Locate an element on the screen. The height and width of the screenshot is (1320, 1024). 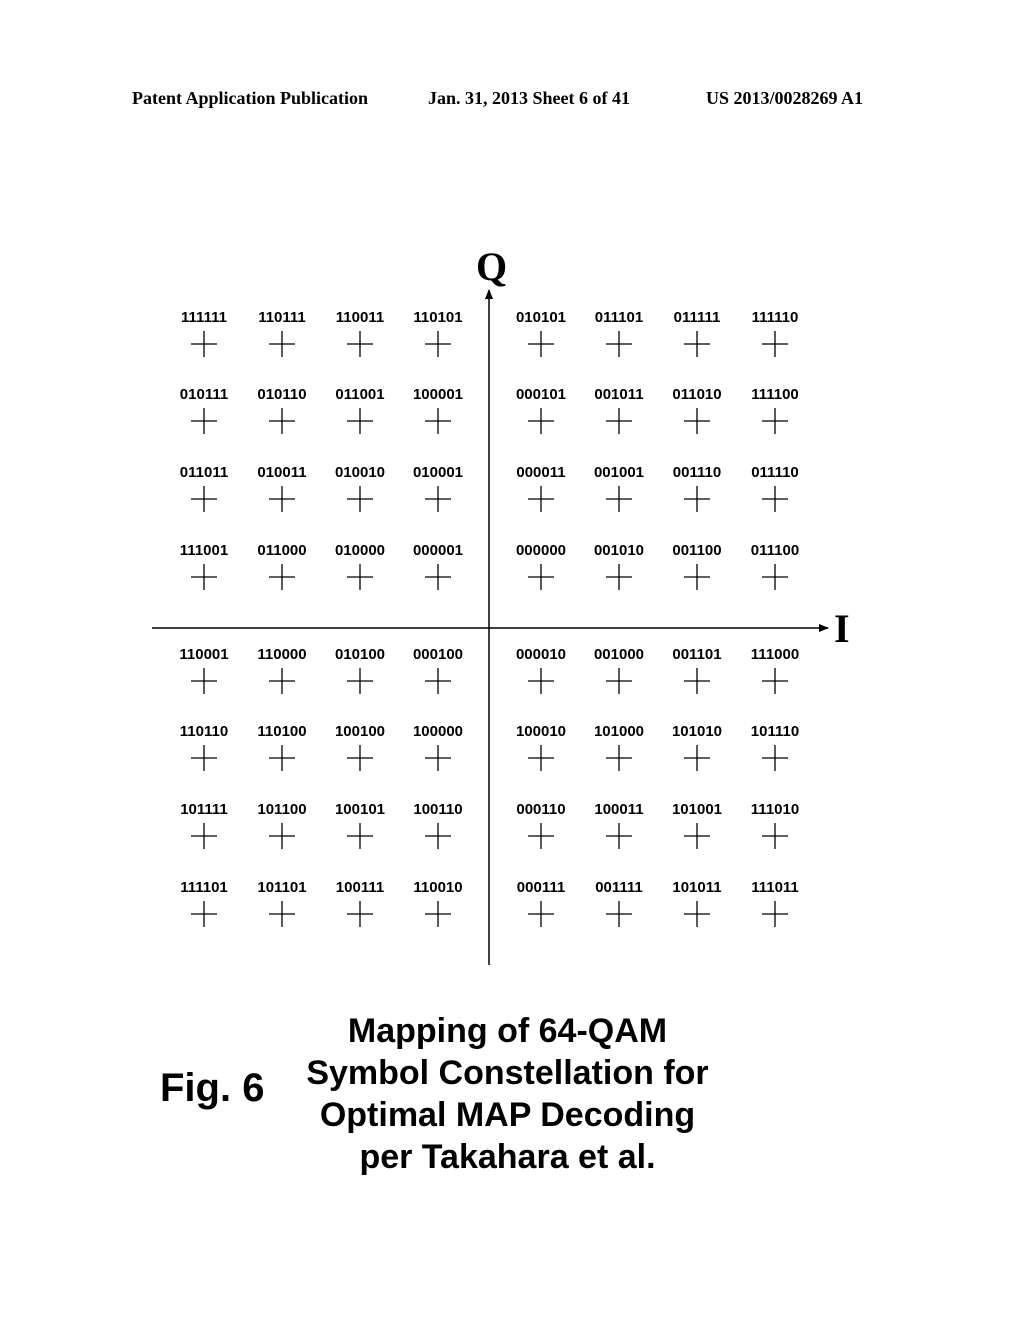
constellation-point: 011010 is located at coordinates (697, 410).